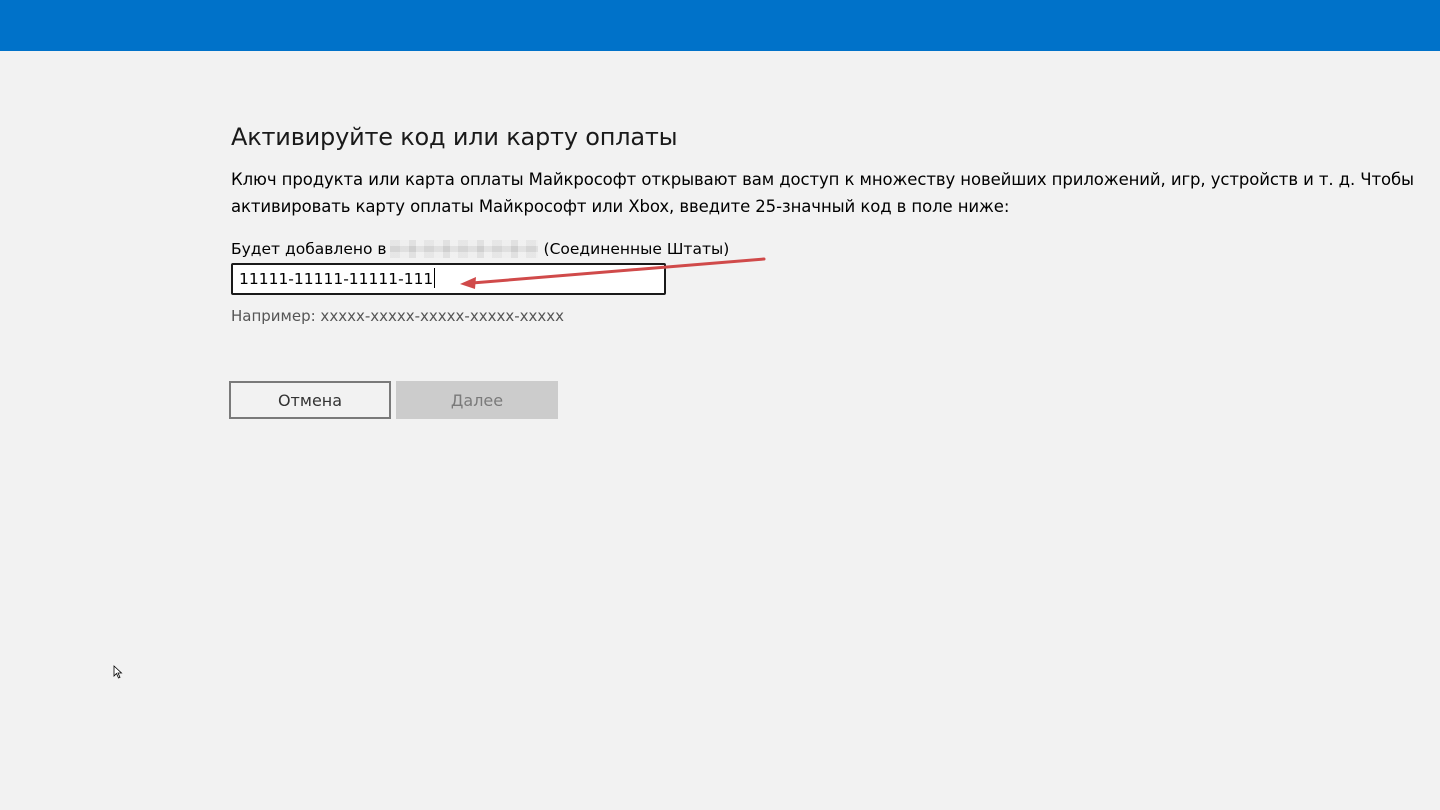 Image resolution: width=1440 pixels, height=810 pixels. I want to click on mouse-pointer-icon, so click(118, 672).